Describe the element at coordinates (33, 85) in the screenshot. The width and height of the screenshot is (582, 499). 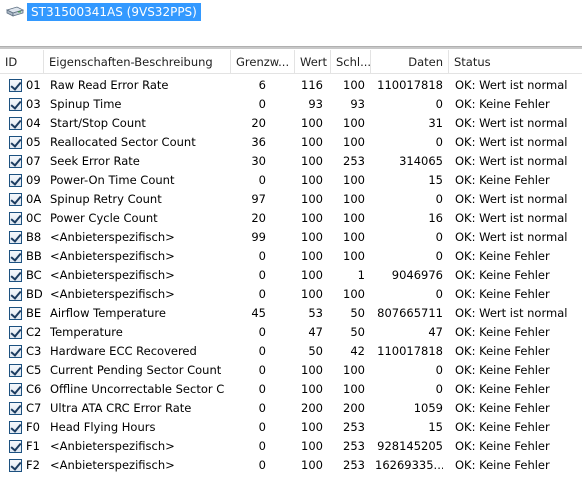
I see `attribute-id: 01` at that location.